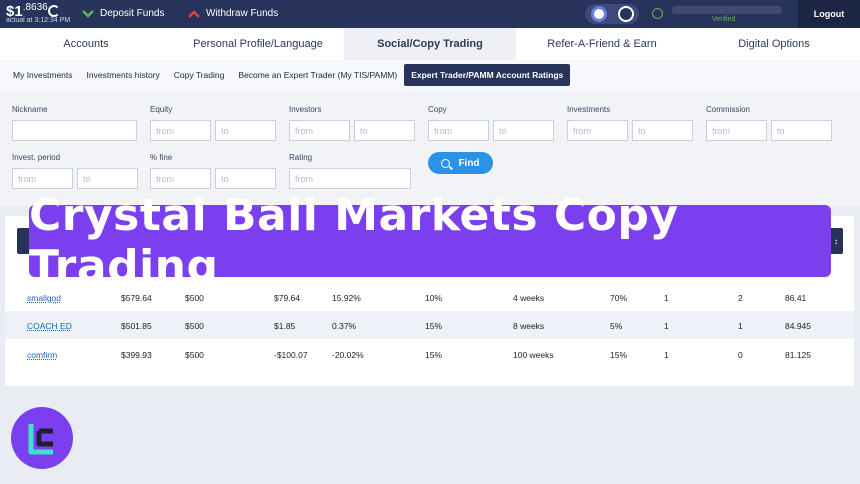 The image size is (860, 484). Describe the element at coordinates (437, 109) in the screenshot. I see `copy-label: Copy` at that location.